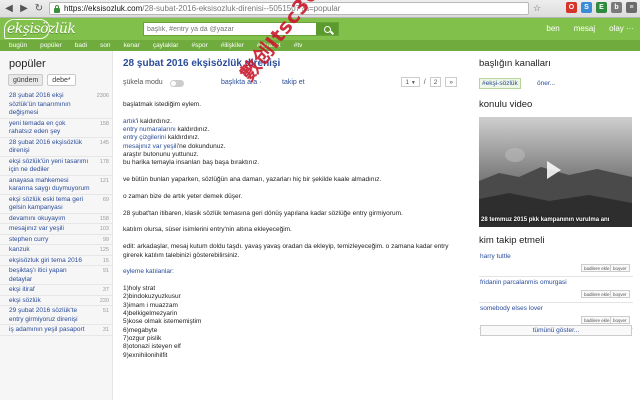 This screenshot has width=640, height=400. What do you see at coordinates (61, 80) in the screenshot?
I see `tab-debe: debe*` at bounding box center [61, 80].